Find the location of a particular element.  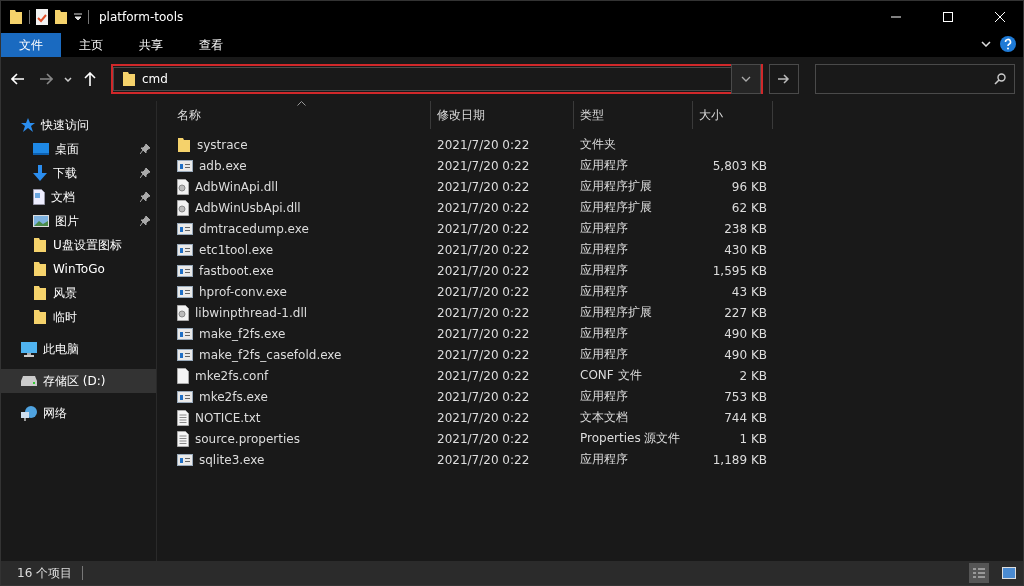

file-name: AdbWinUsbApi.dll is located at coordinates (310, 207).